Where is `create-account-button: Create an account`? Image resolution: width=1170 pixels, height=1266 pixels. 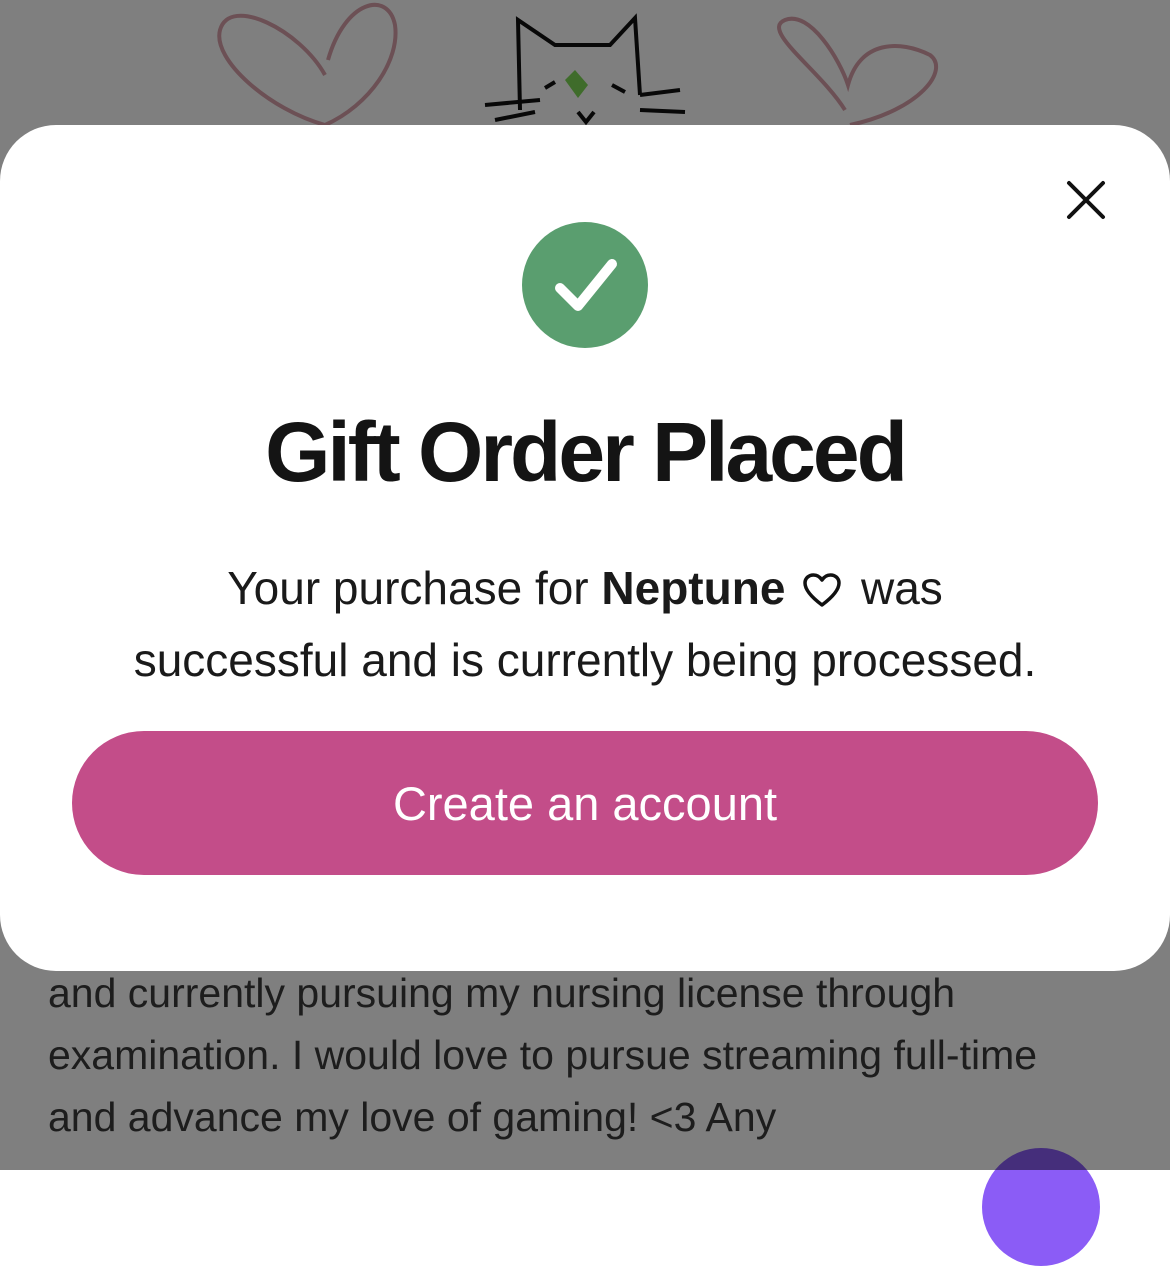
create-account-button: Create an account is located at coordinates (585, 803).